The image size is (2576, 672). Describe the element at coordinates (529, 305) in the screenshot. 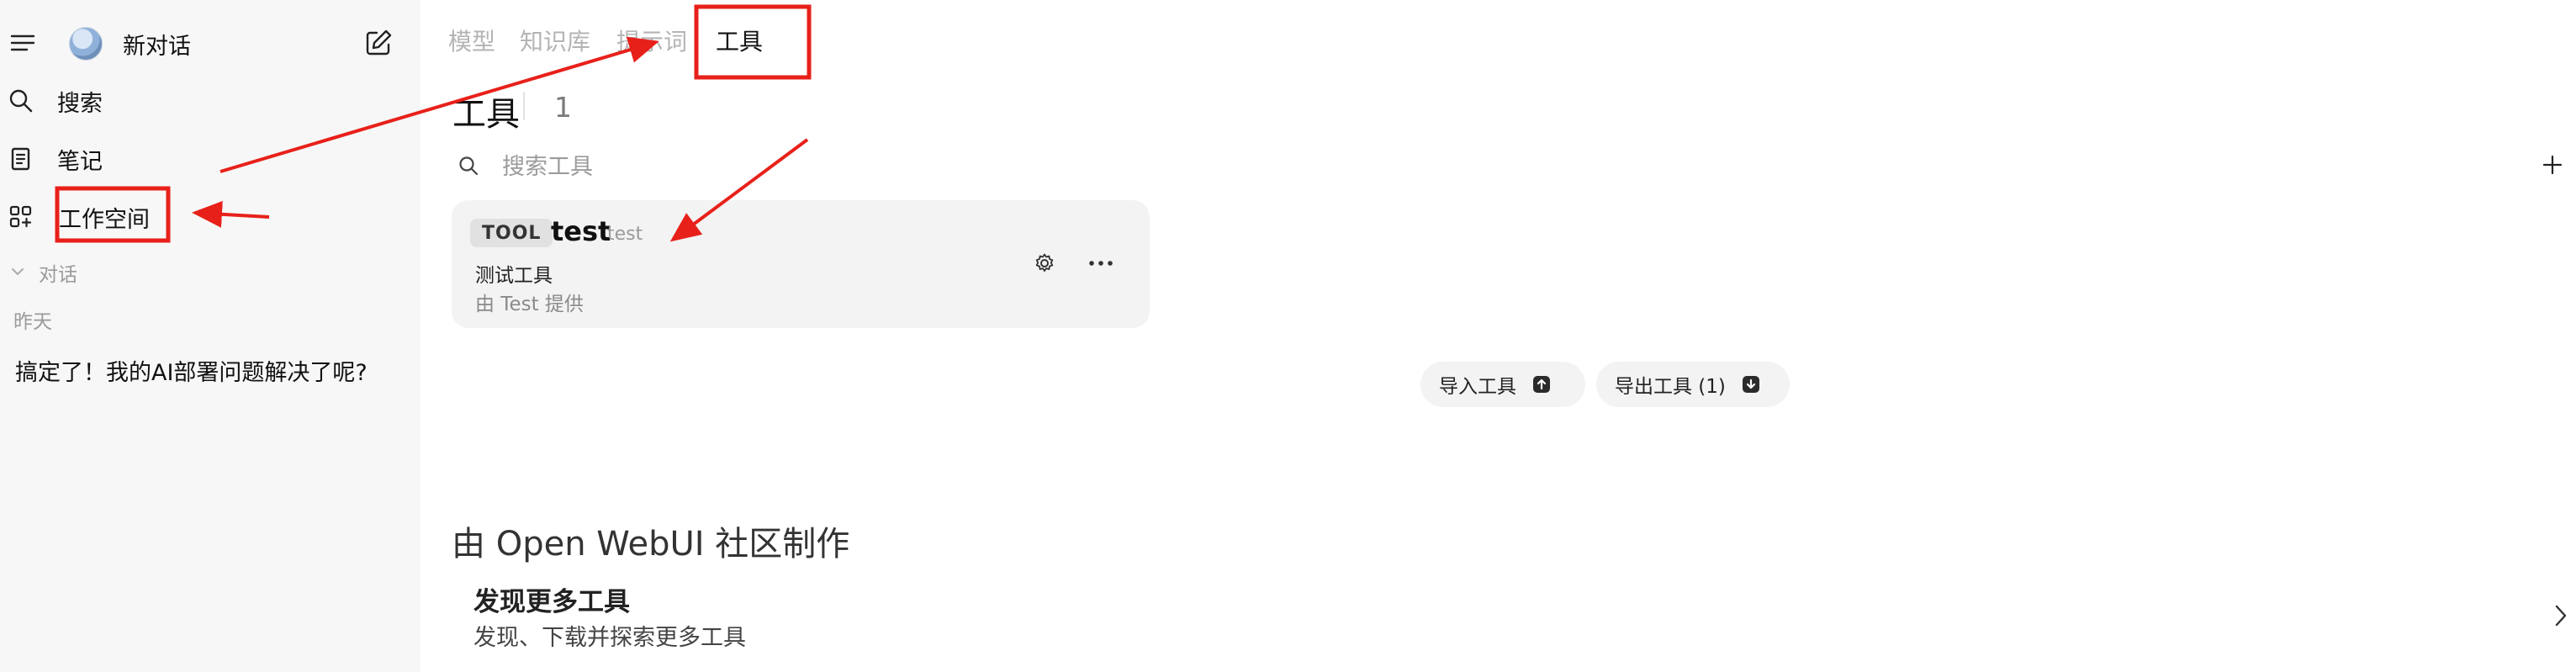

I see `tool-author: 由 Test 提供` at that location.